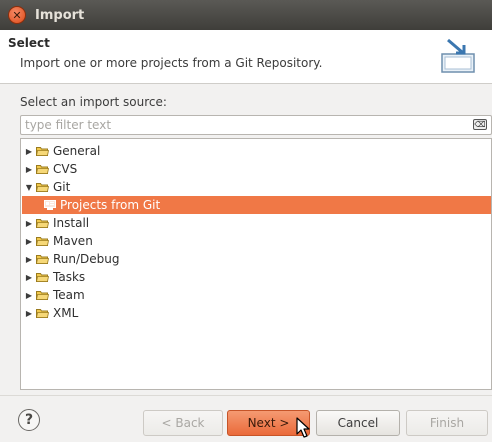 Image resolution: width=492 pixels, height=442 pixels. What do you see at coordinates (73, 241) in the screenshot?
I see `tree-item-label: Maven` at bounding box center [73, 241].